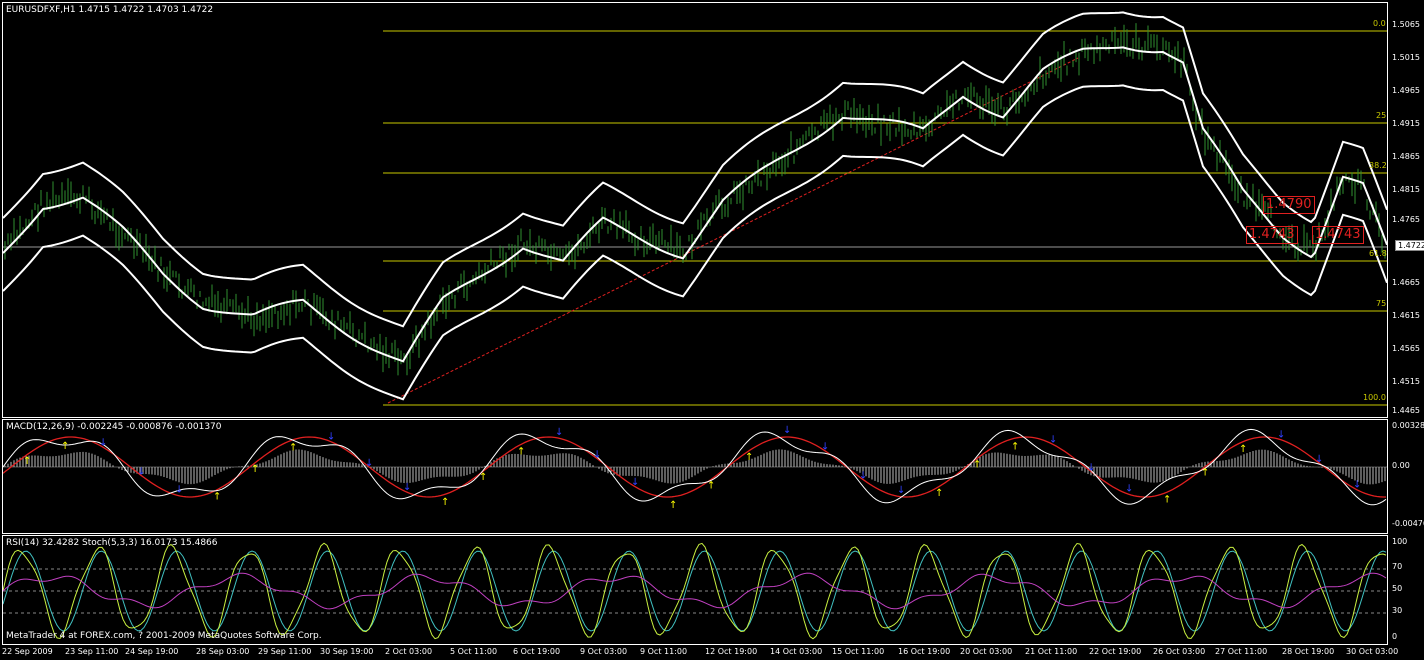 The height and width of the screenshot is (660, 1424). I want to click on time-tick: 12 Oct 19:00, so click(731, 651).